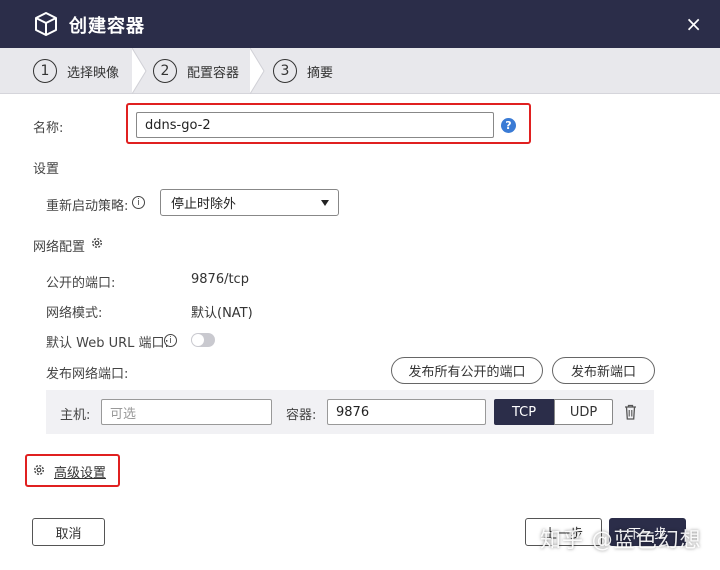 Image resolution: width=720 pixels, height=570 pixels. I want to click on publish-port-label: 发布网络端口:, so click(87, 374).